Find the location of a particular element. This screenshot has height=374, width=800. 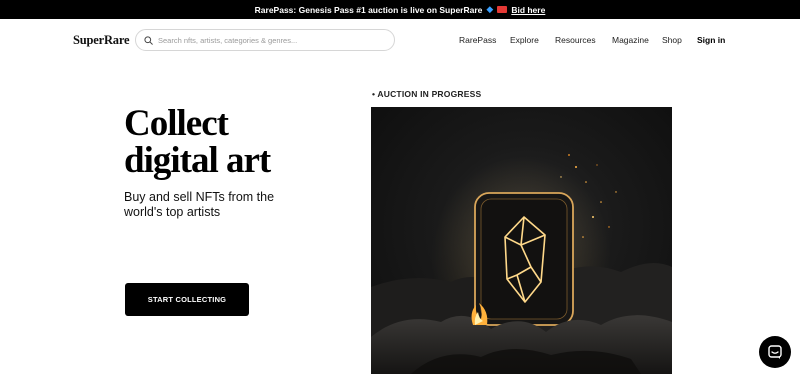

chat-icon is located at coordinates (775, 352).